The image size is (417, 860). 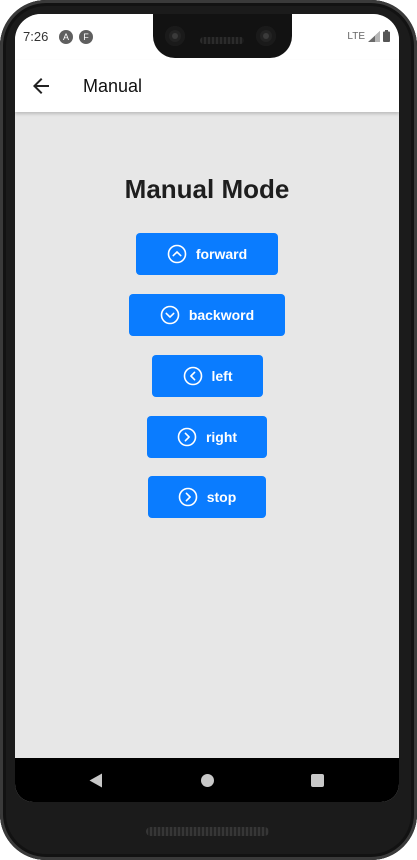 What do you see at coordinates (207, 831) in the screenshot?
I see `bottom-speaker-grille` at bounding box center [207, 831].